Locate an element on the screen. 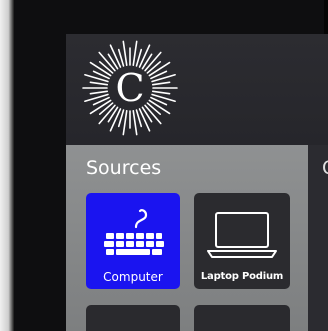  tile-label-computer: Computer is located at coordinates (133, 277).